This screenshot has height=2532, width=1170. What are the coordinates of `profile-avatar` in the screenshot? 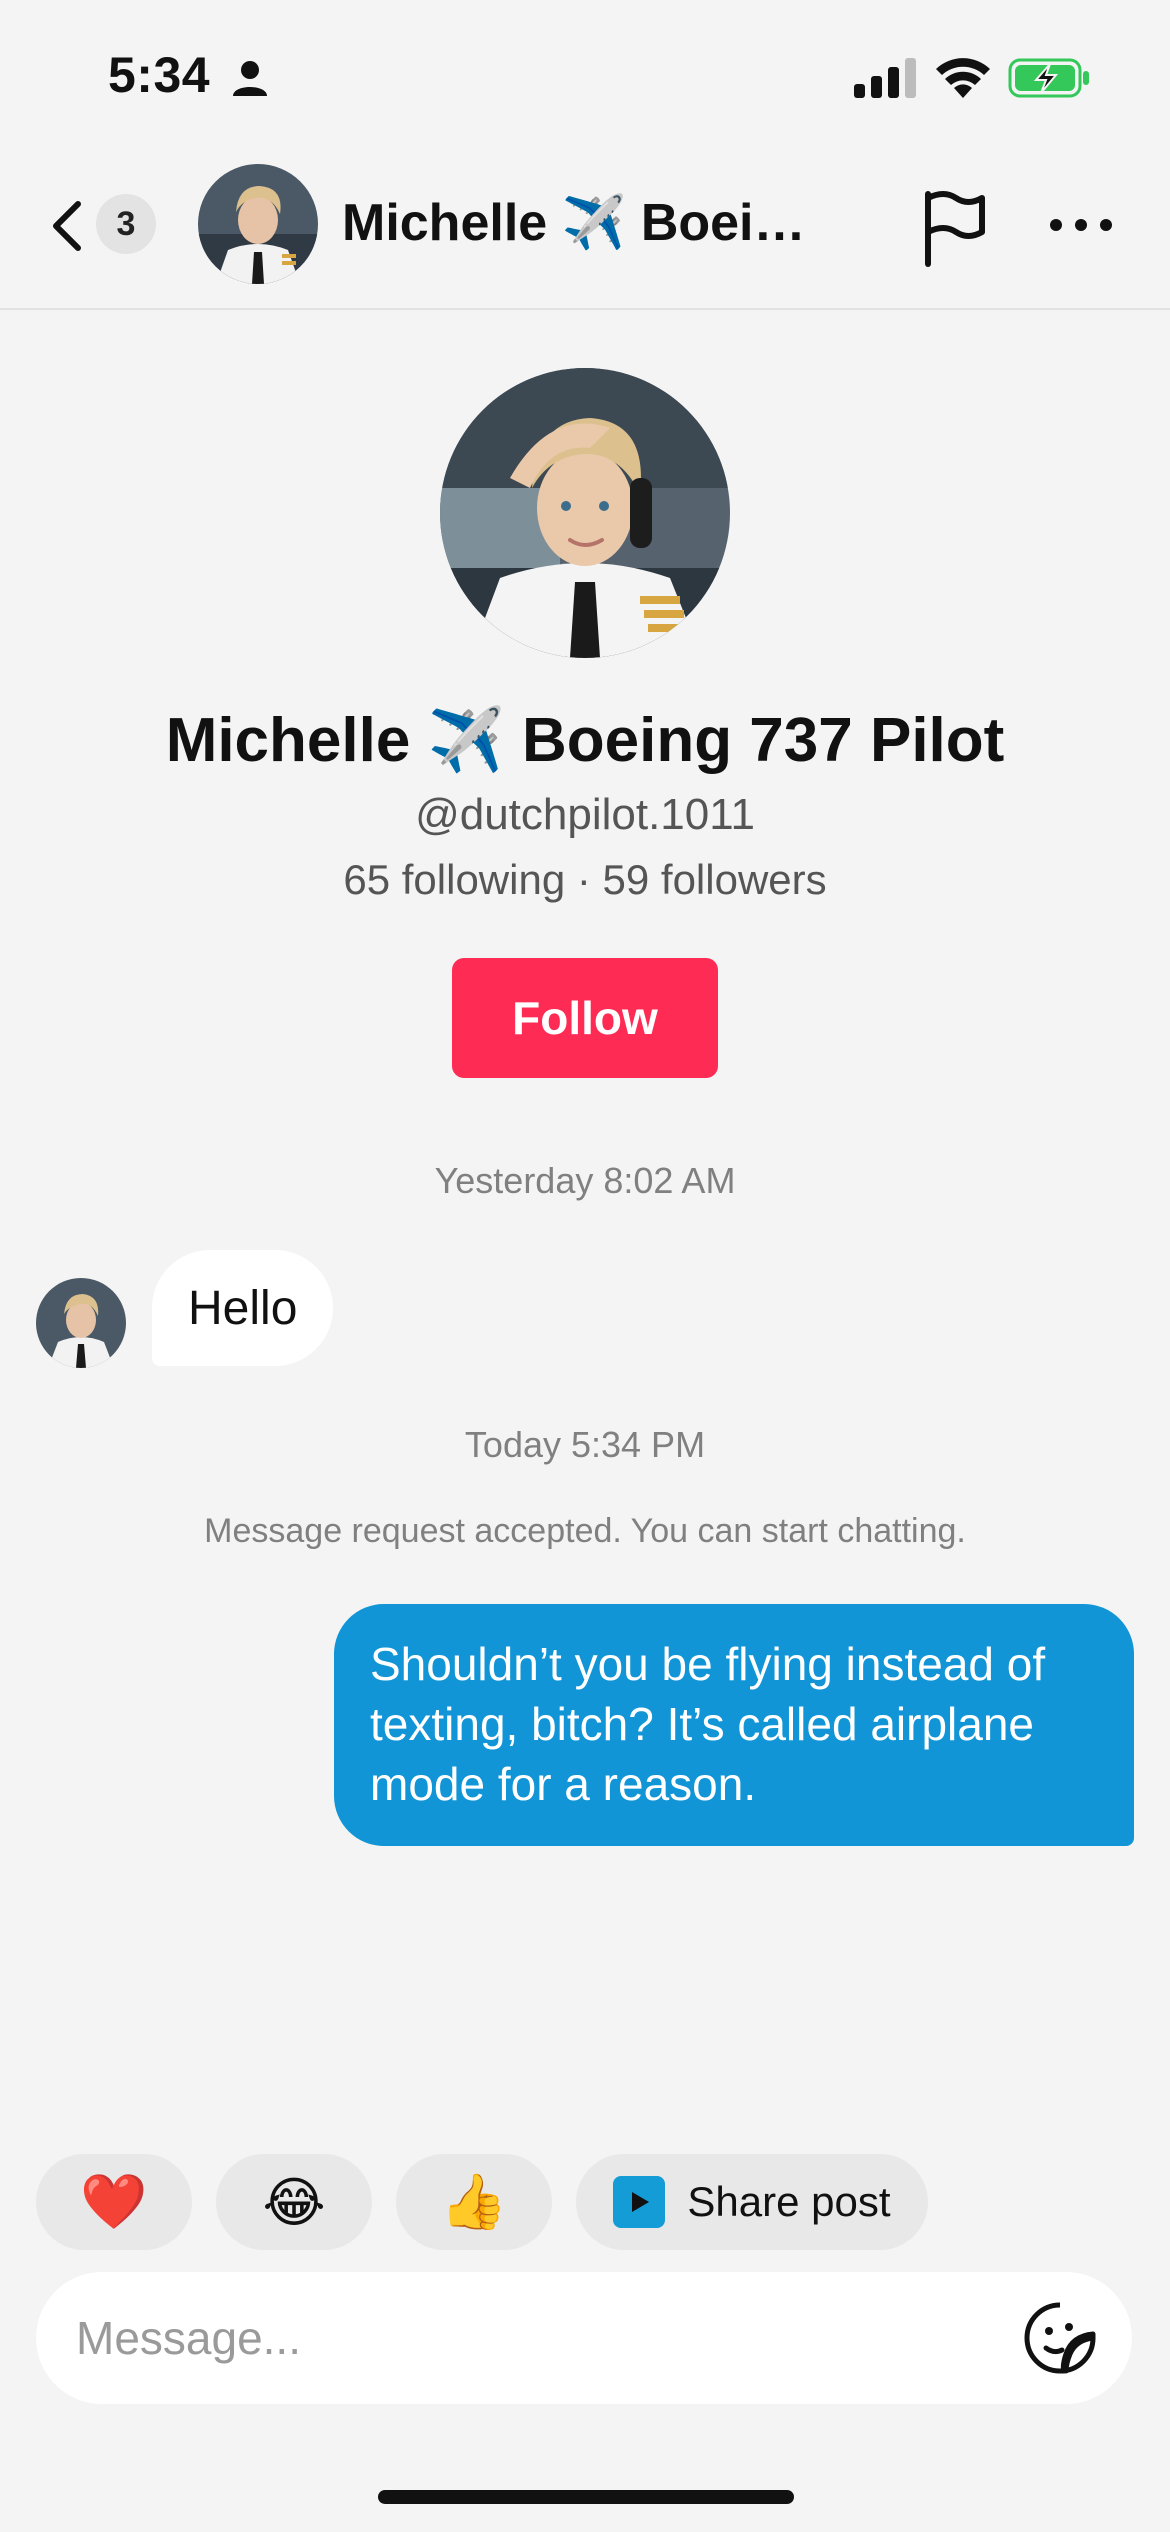 It's located at (585, 513).